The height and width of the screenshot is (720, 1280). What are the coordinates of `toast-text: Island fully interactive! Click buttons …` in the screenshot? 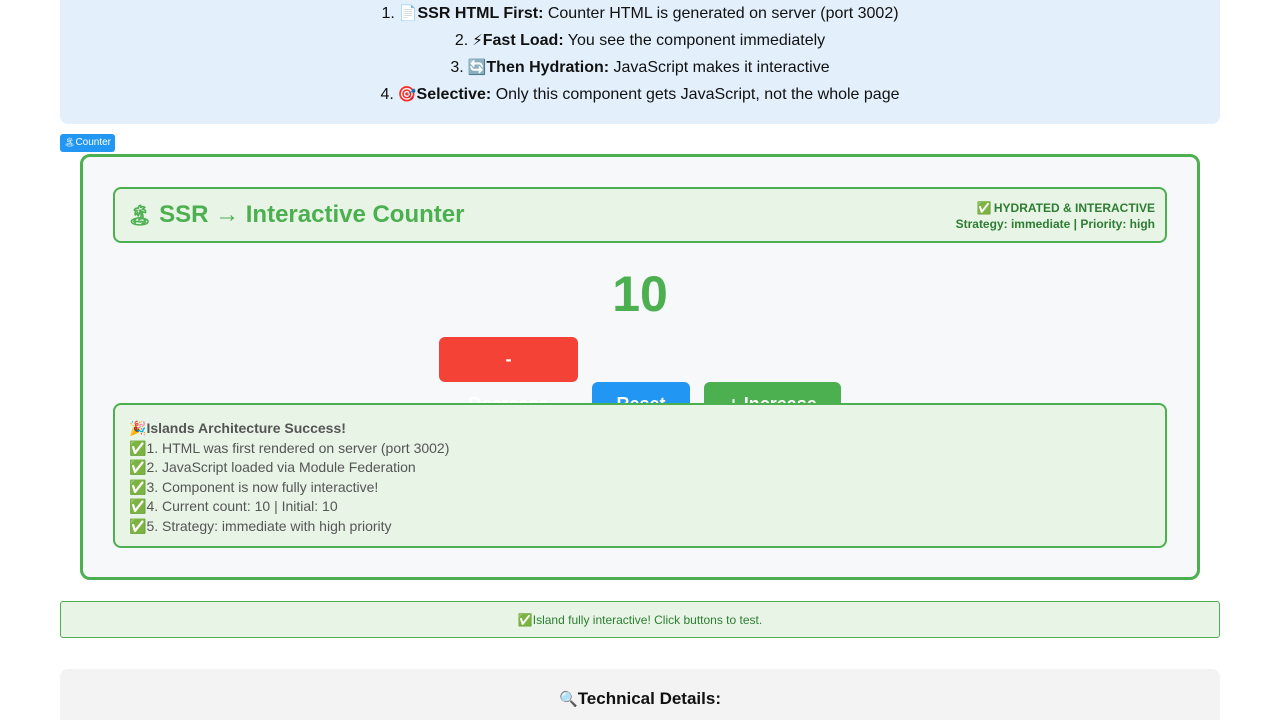 It's located at (647, 620).